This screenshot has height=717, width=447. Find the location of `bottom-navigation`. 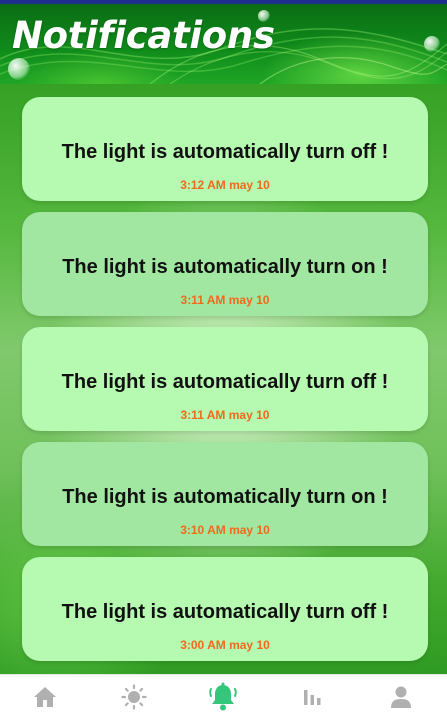

bottom-navigation is located at coordinates (223, 695).